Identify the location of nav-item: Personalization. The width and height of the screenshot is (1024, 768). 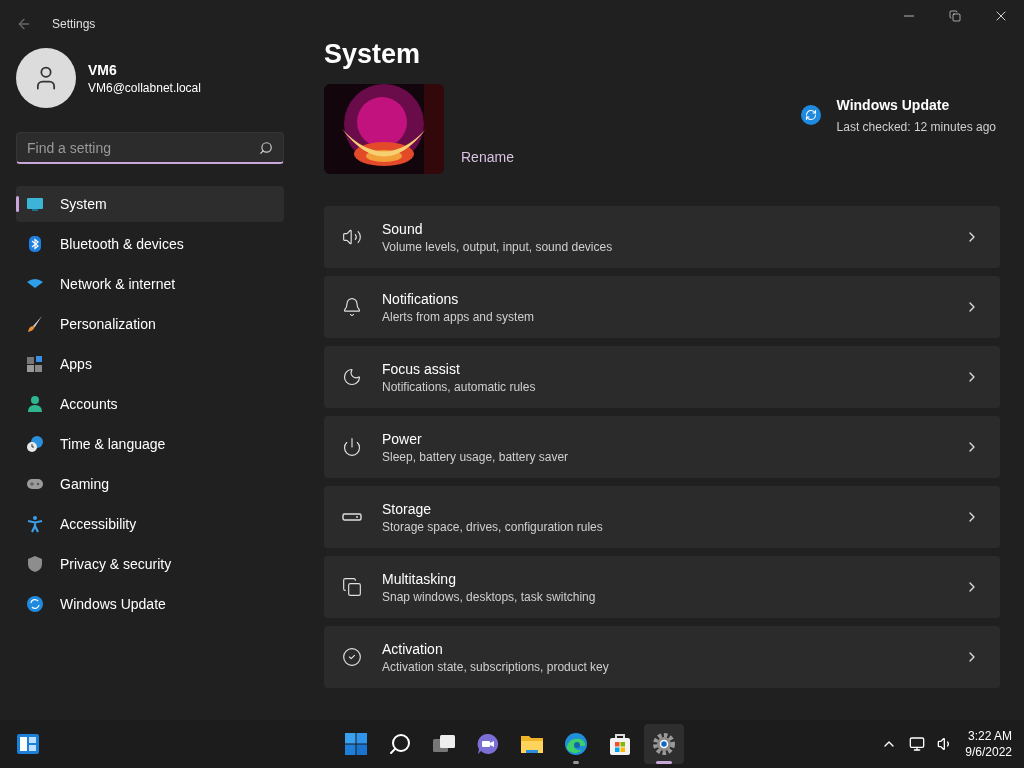
(150, 324).